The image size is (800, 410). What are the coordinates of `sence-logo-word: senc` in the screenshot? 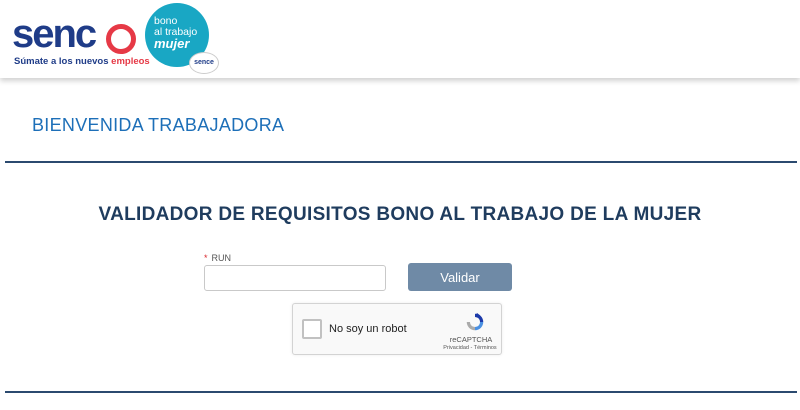 It's located at (54, 34).